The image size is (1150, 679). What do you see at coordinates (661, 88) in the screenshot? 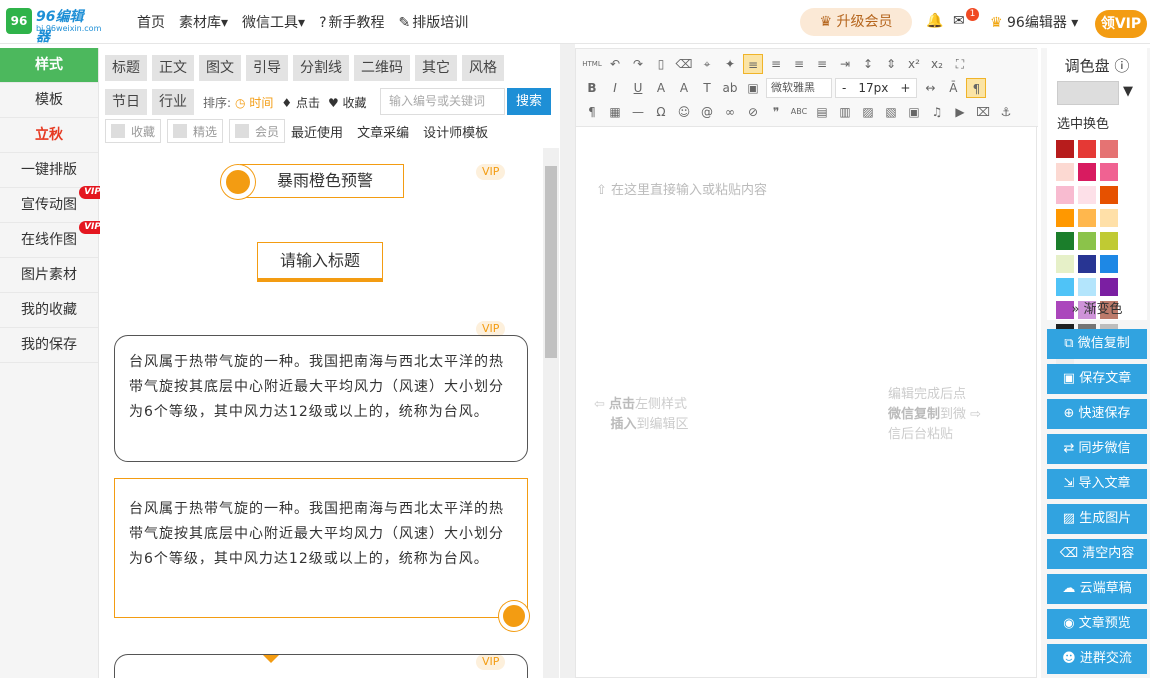
I see `border-text-icon: A` at bounding box center [661, 88].